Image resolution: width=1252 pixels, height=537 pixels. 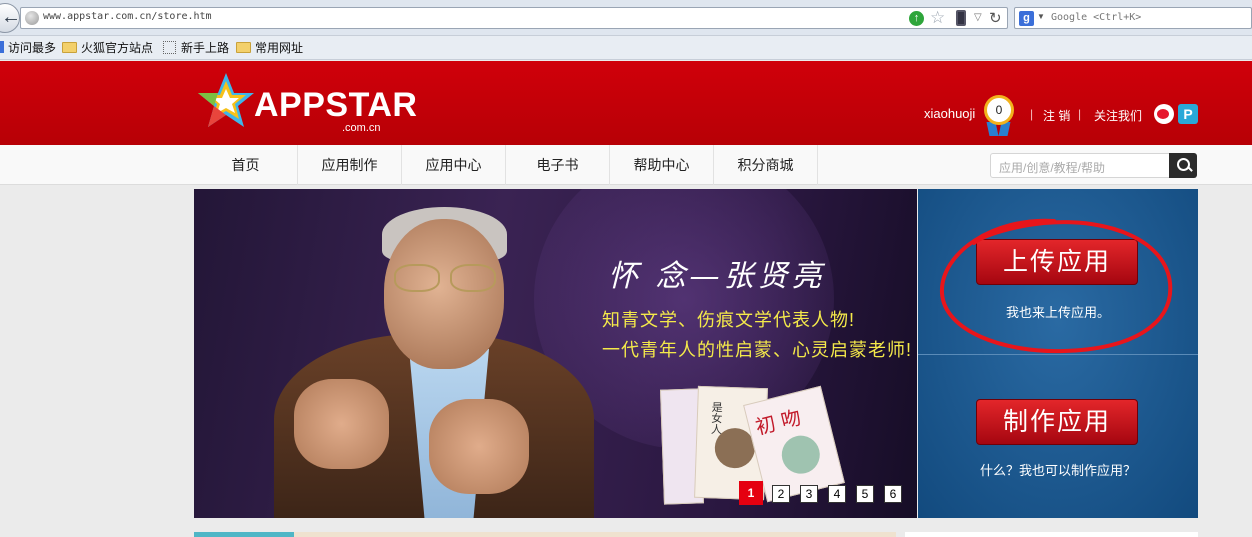 I want to click on book-3-rose, so click(x=800, y=454).